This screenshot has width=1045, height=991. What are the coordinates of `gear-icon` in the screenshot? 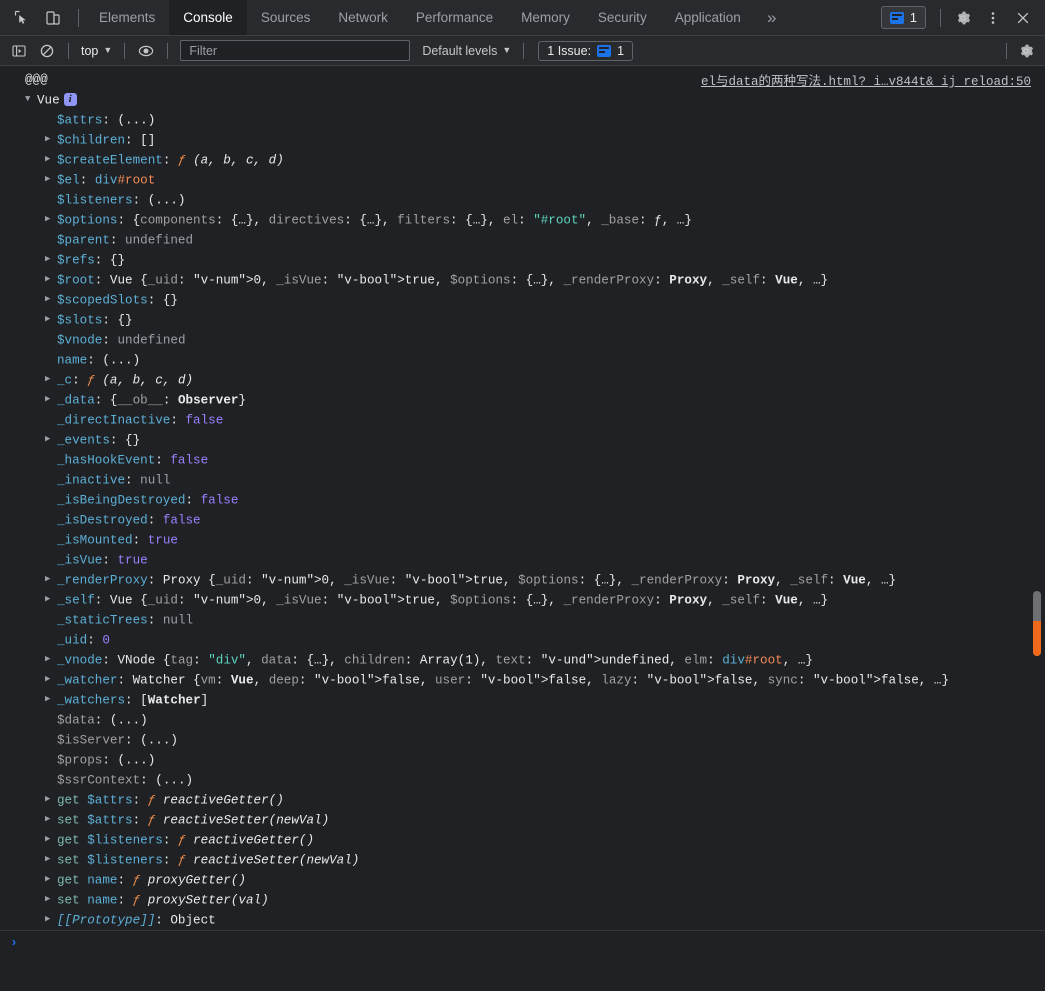 It's located at (963, 18).